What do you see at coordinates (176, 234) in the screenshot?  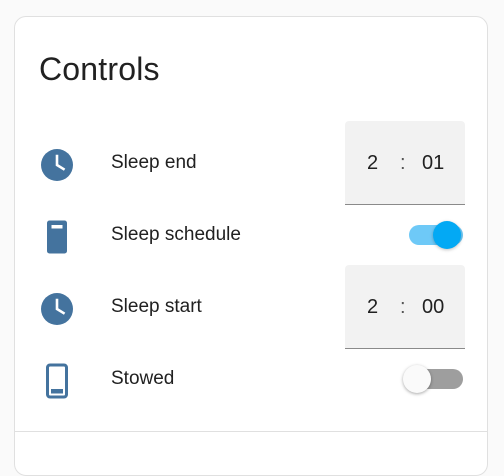 I see `sleep-schedule-label: Sleep schedule` at bounding box center [176, 234].